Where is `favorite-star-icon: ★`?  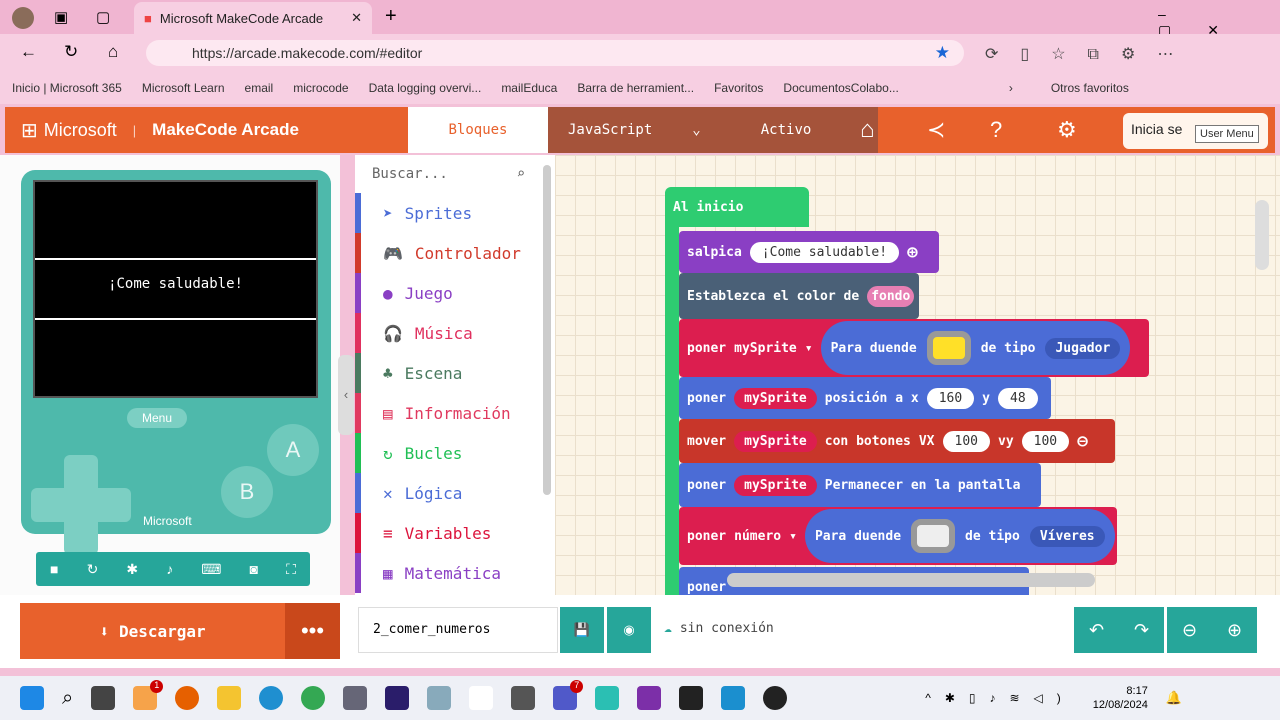 favorite-star-icon: ★ is located at coordinates (942, 53).